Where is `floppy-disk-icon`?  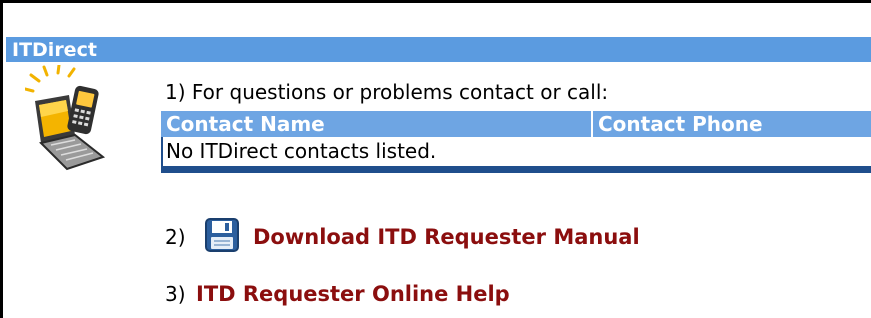 floppy-disk-icon is located at coordinates (222, 235).